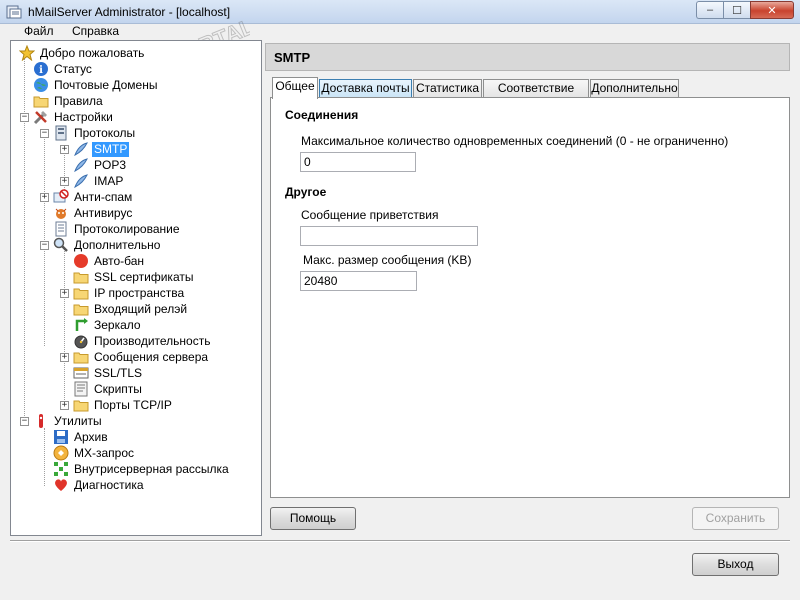 Image resolution: width=800 pixels, height=600 pixels. Describe the element at coordinates (24, 117) in the screenshot. I see `expander-settings: −` at that location.